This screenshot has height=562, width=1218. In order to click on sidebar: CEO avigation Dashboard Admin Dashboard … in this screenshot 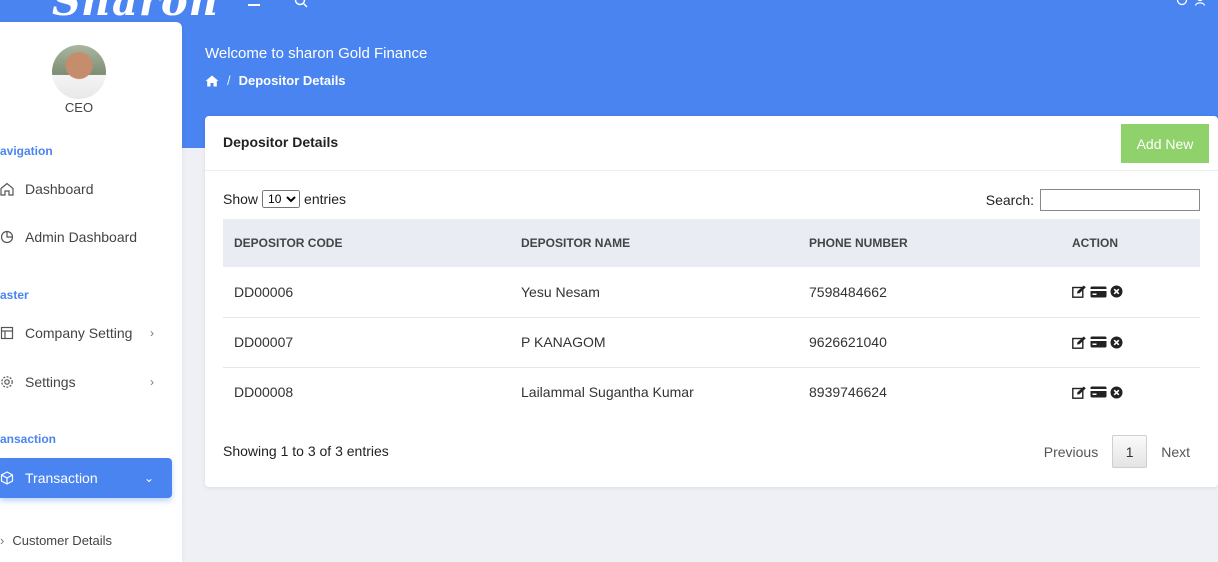, I will do `click(91, 292)`.